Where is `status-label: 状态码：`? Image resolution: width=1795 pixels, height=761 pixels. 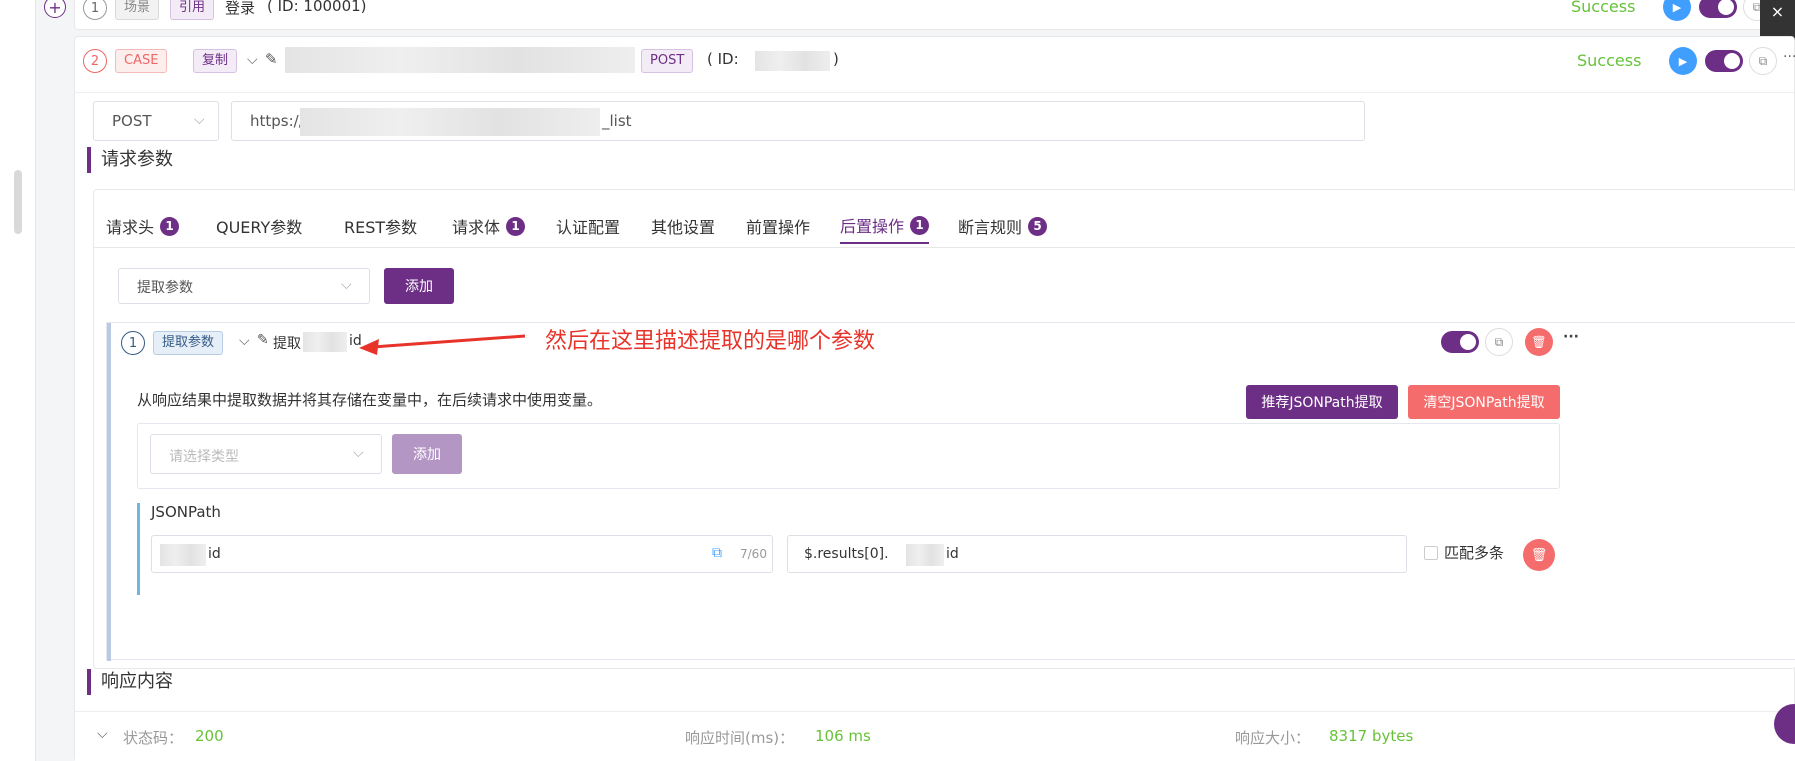 status-label: 状态码： is located at coordinates (153, 738).